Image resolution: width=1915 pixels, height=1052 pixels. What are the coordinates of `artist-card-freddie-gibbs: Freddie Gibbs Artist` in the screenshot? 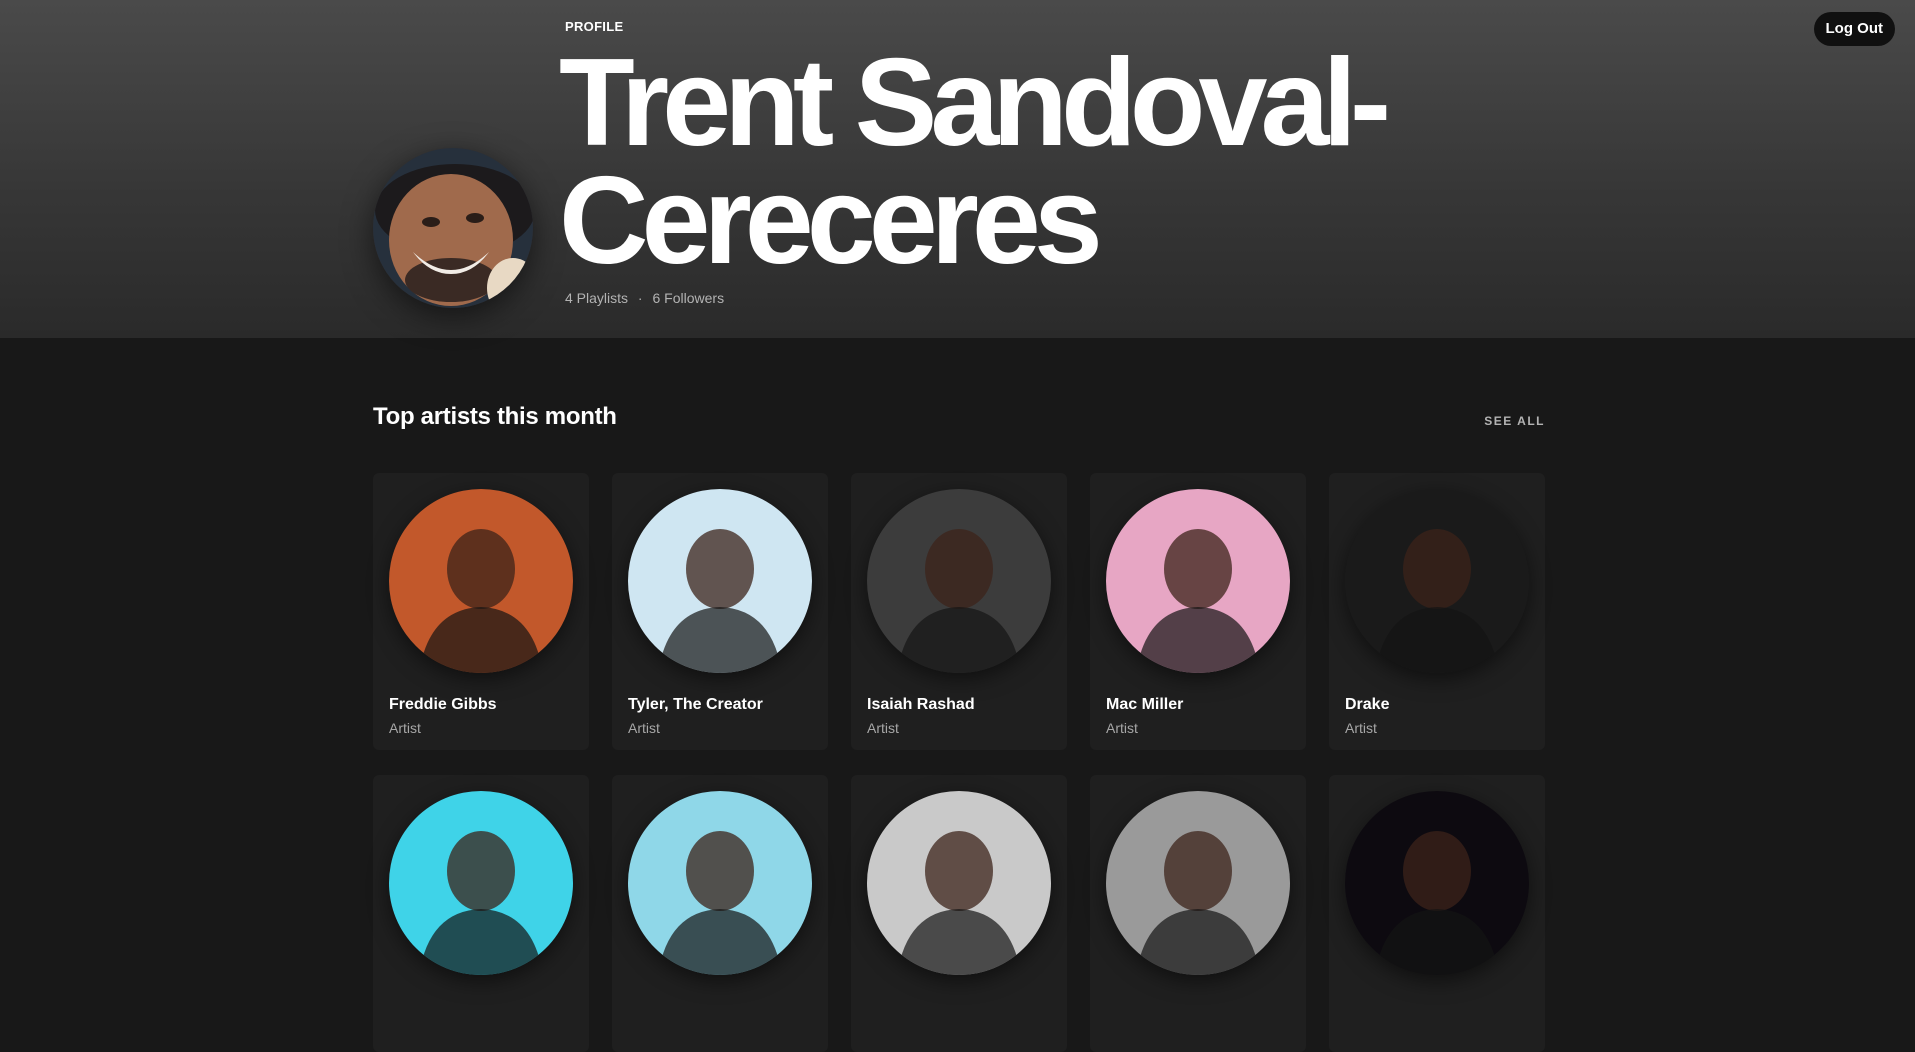 It's located at (481, 611).